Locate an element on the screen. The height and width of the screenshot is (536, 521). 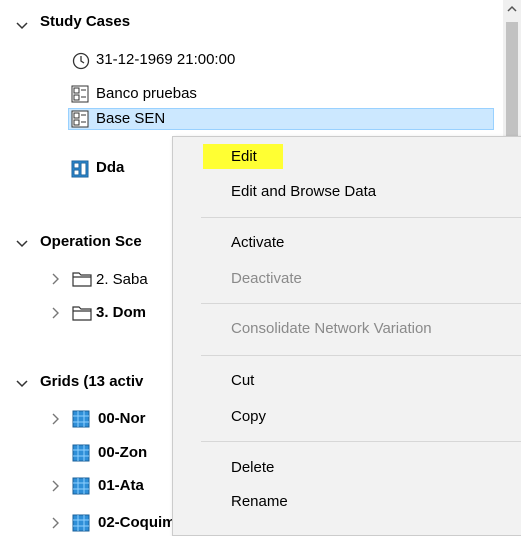
menu-item-copy: Copy is located at coordinates (248, 417).